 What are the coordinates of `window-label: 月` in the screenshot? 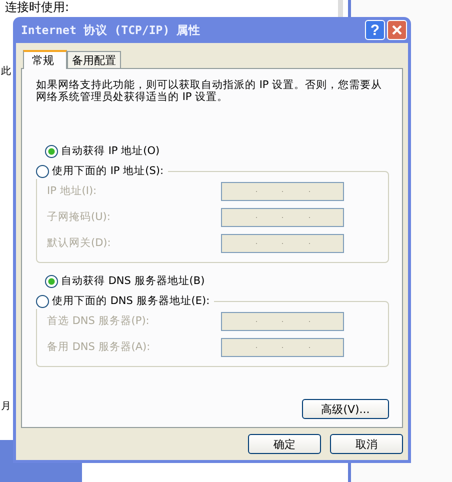 It's located at (6, 406).